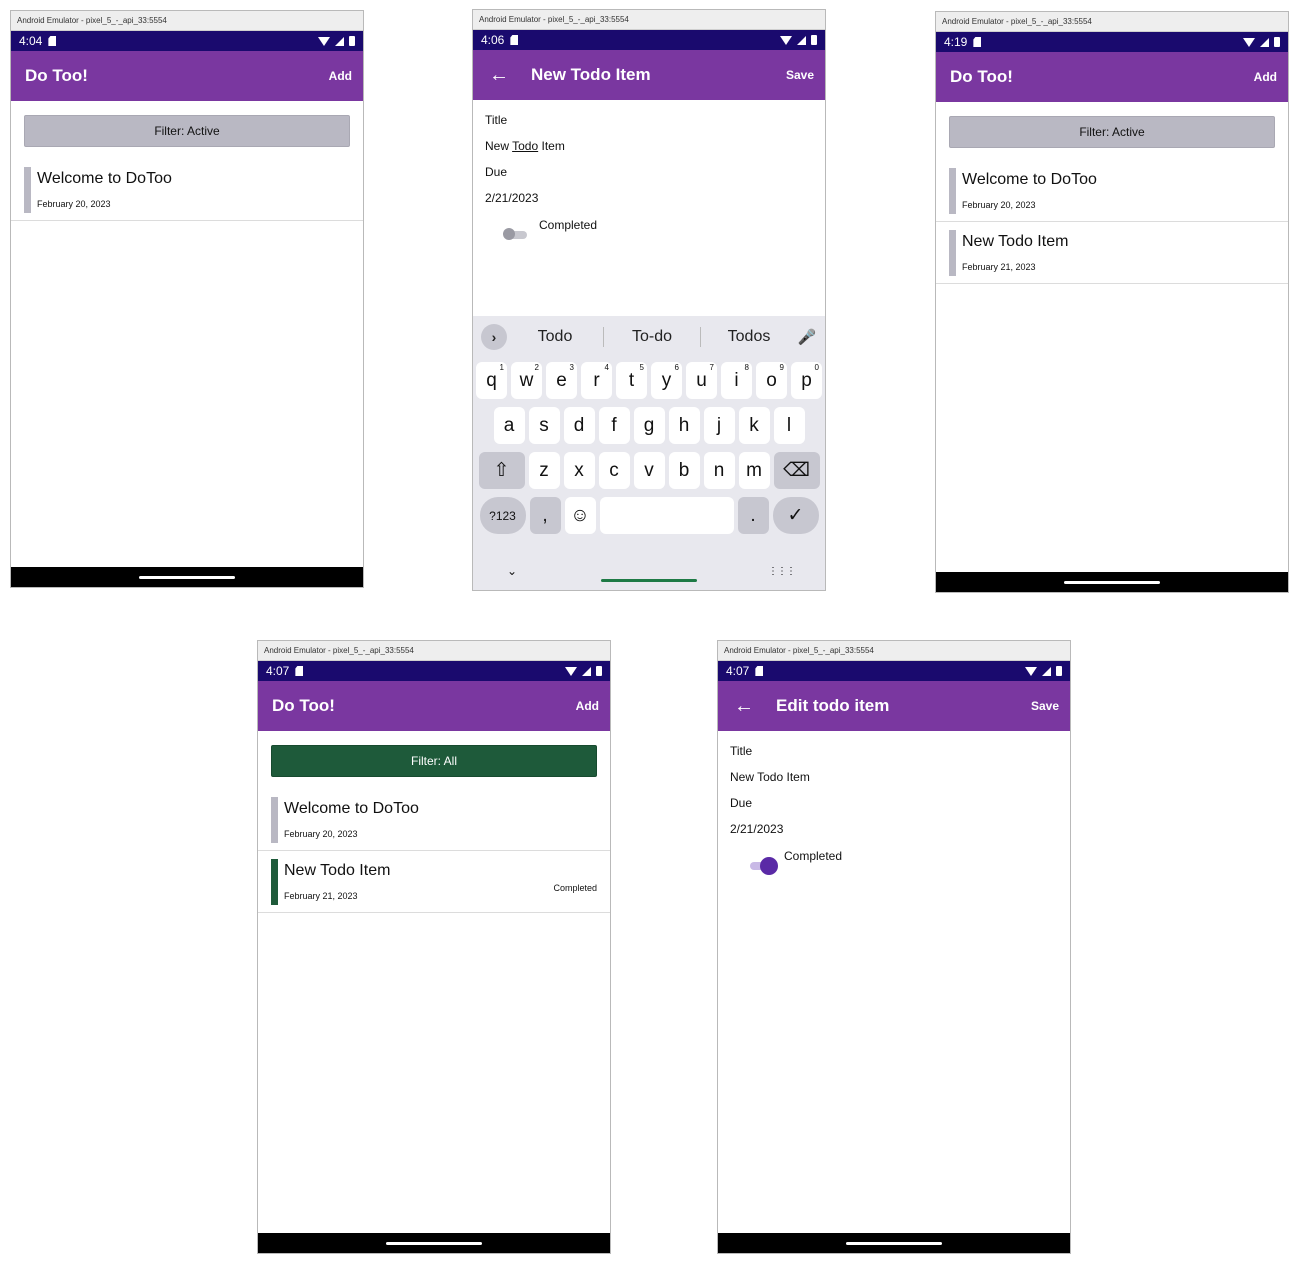  I want to click on suggestion-2: To-do, so click(652, 337).